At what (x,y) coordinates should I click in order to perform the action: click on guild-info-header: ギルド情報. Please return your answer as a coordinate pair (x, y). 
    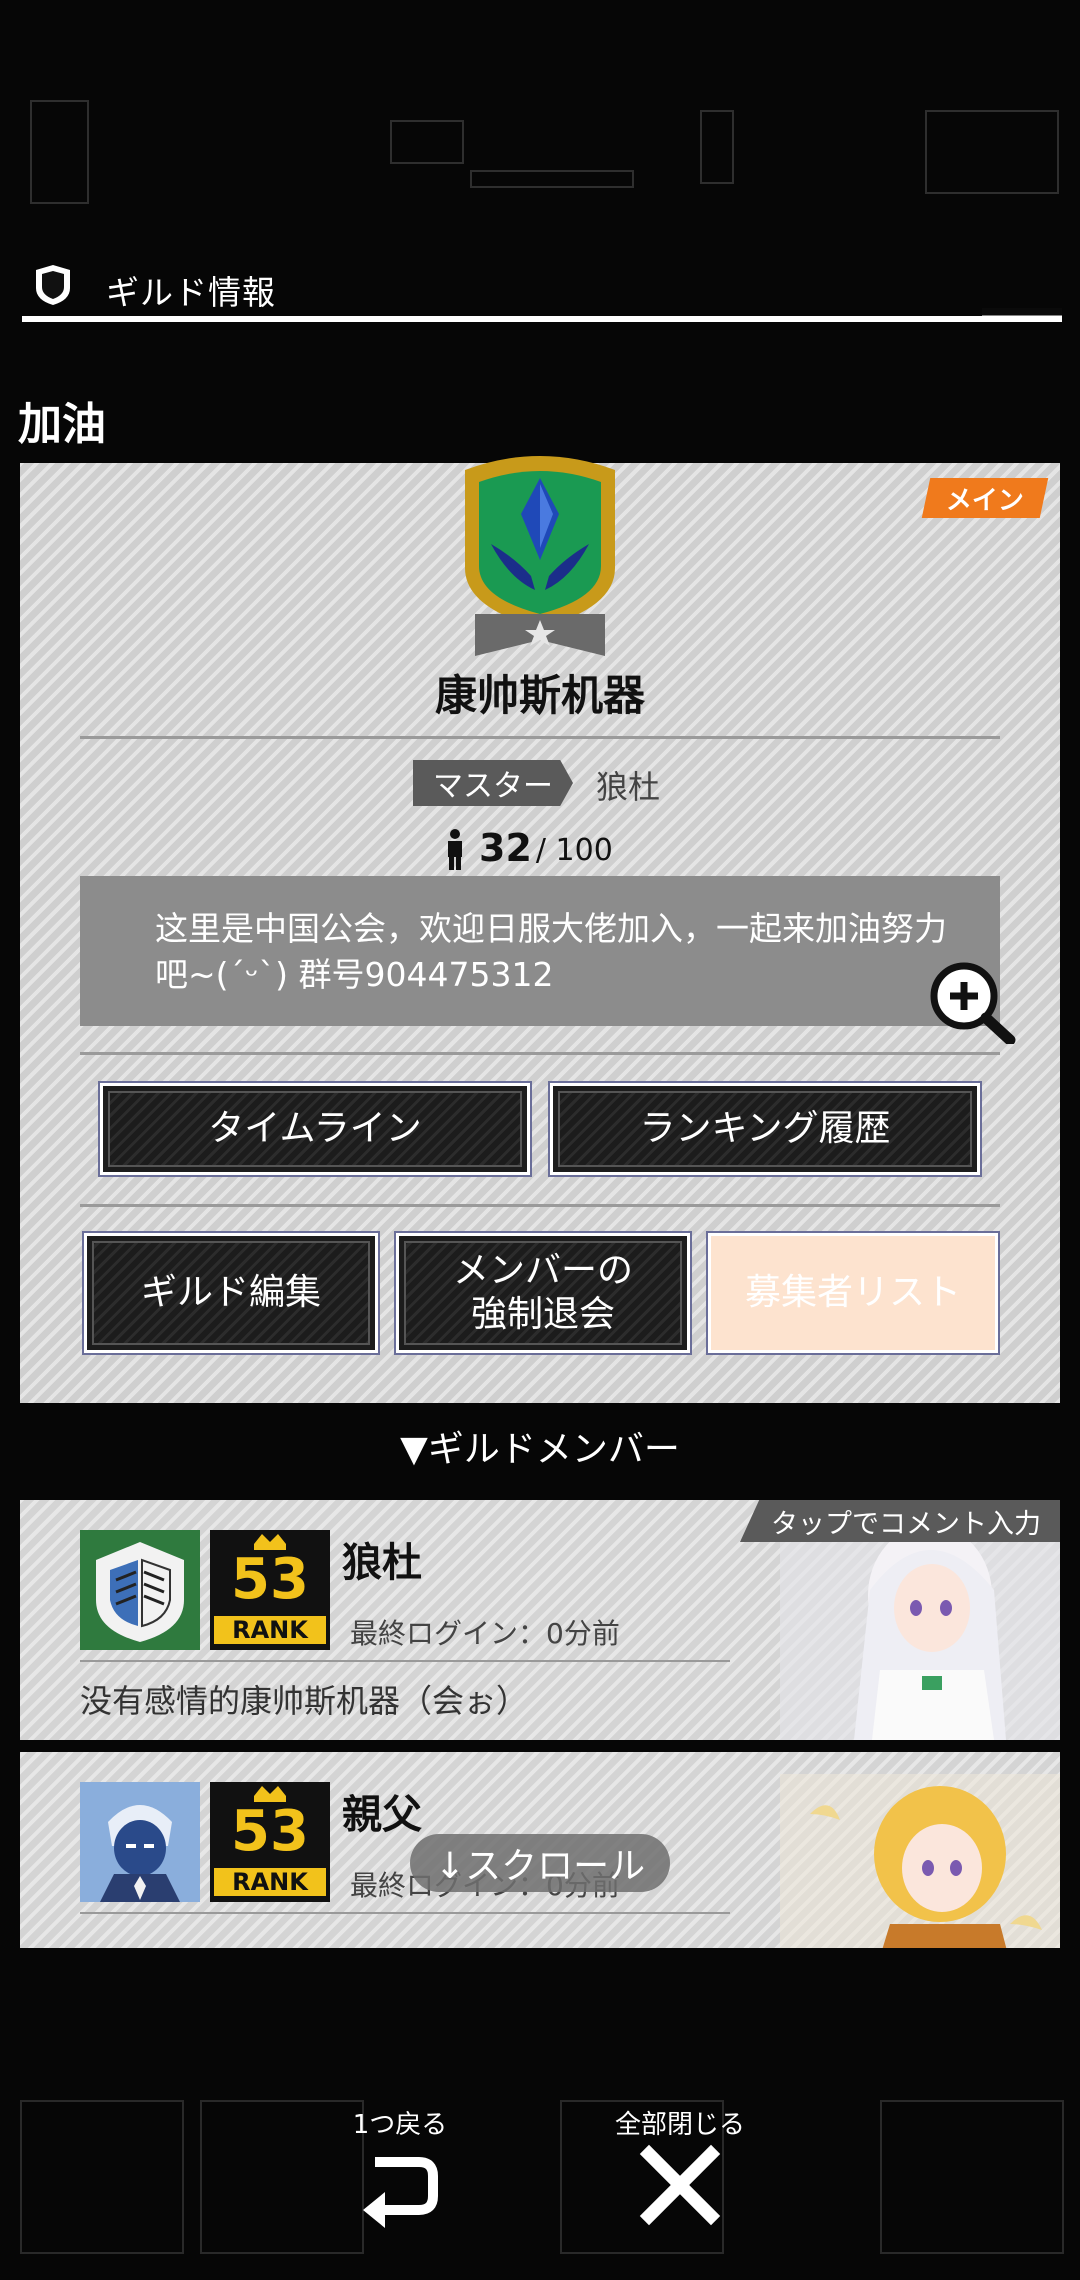
    Looking at the image, I should click on (542, 291).